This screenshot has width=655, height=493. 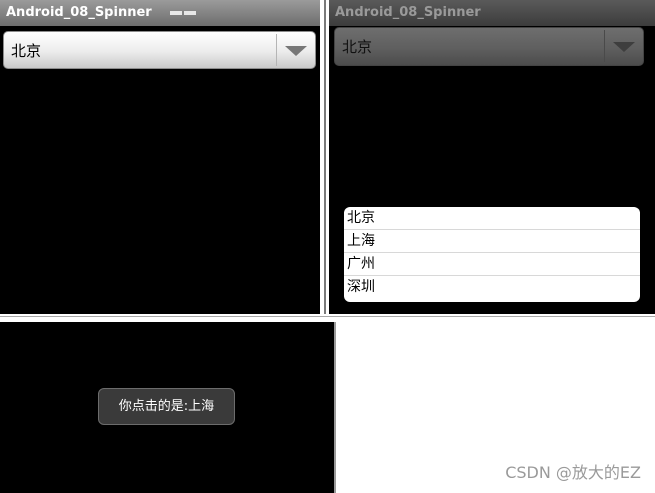 What do you see at coordinates (185, 7) in the screenshot?
I see `status-bar-icons` at bounding box center [185, 7].